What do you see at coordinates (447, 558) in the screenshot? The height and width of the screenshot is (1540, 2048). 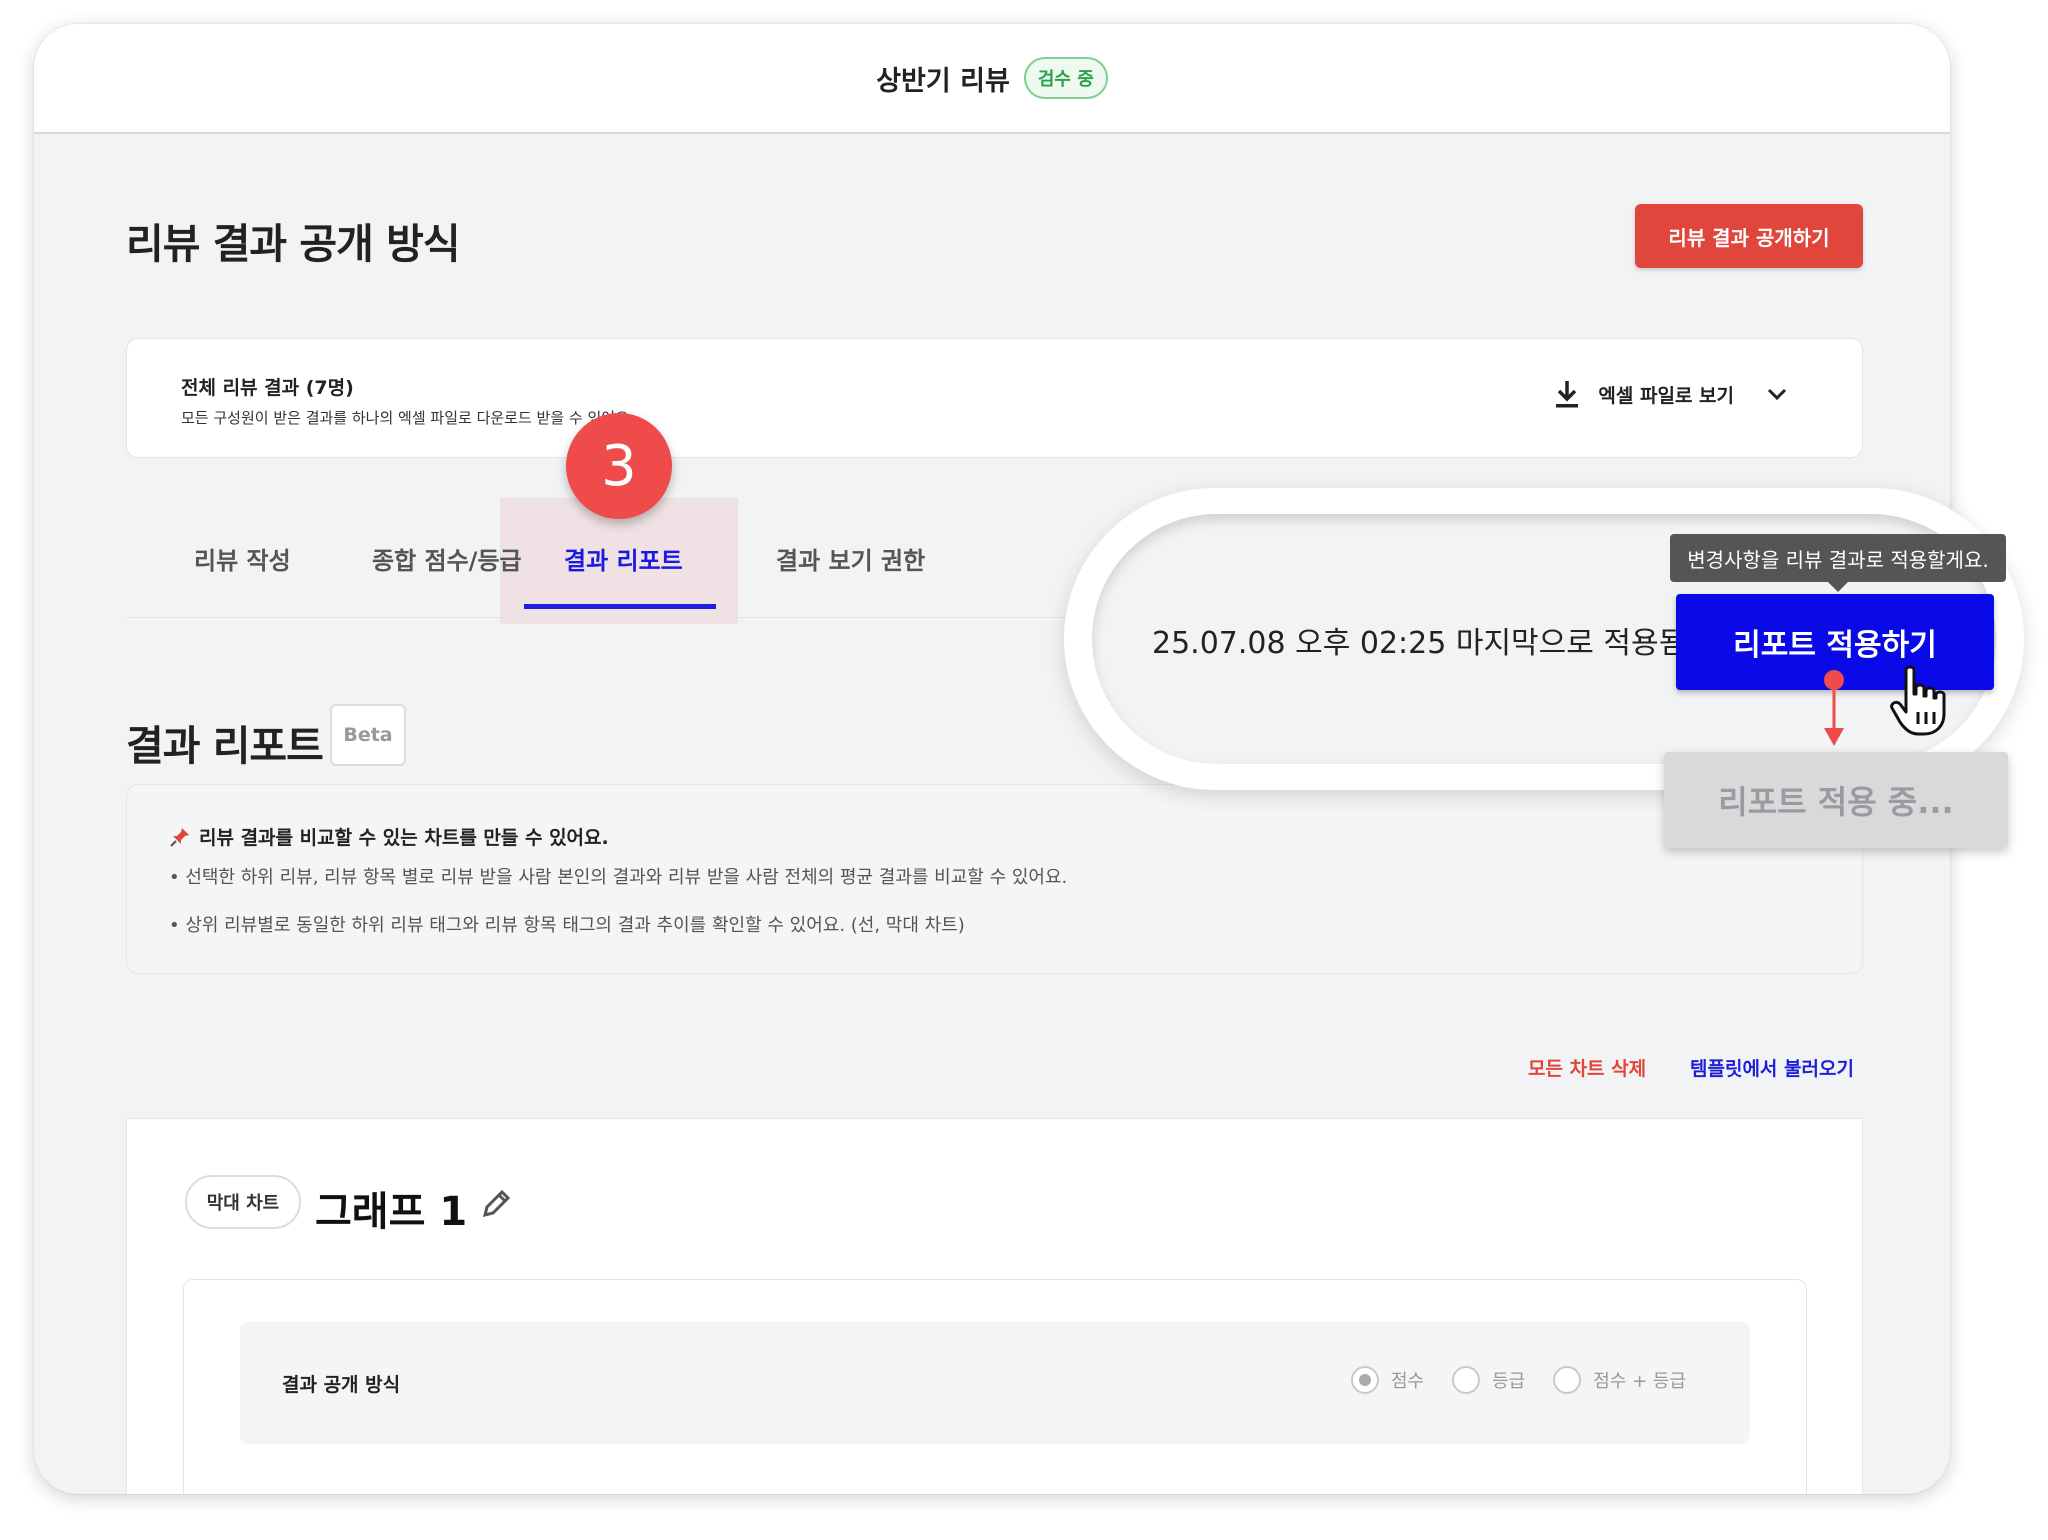 I see `tab-overall-score: 종합 점수/등급` at bounding box center [447, 558].